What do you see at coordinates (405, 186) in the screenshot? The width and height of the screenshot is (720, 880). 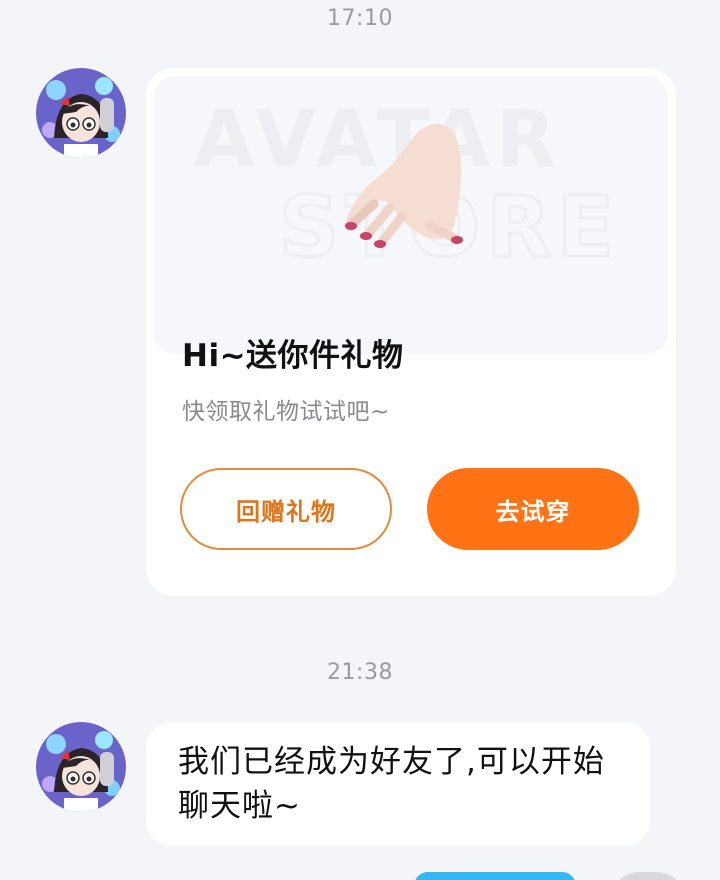 I see `hand-illustration: AVATAR STORE` at bounding box center [405, 186].